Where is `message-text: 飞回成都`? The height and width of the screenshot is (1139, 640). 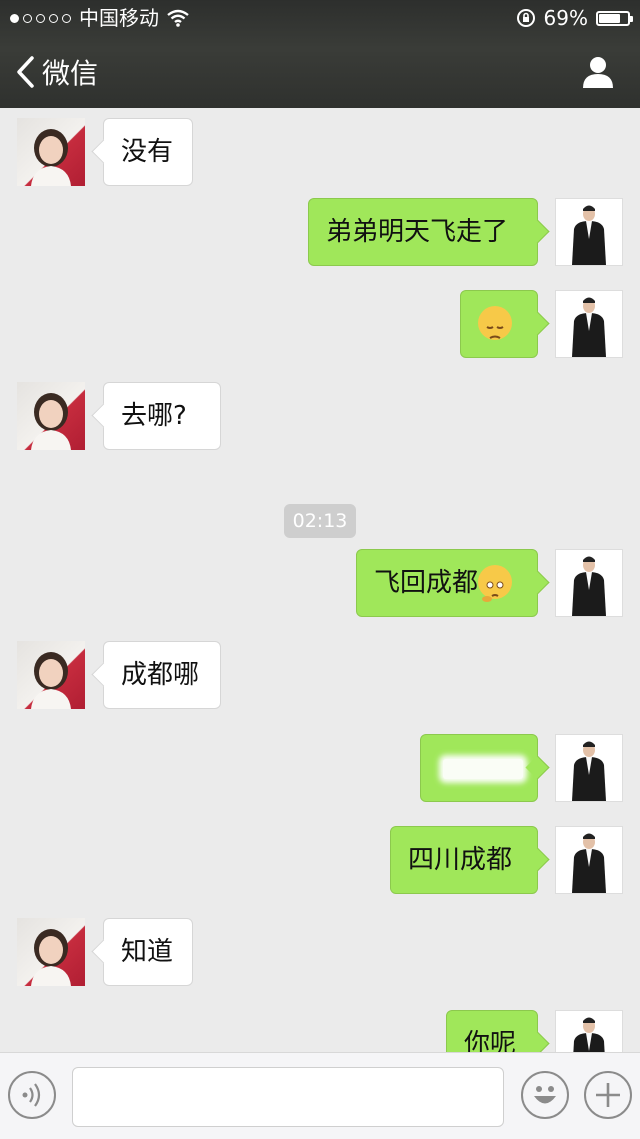
message-text: 飞回成都 is located at coordinates (426, 583).